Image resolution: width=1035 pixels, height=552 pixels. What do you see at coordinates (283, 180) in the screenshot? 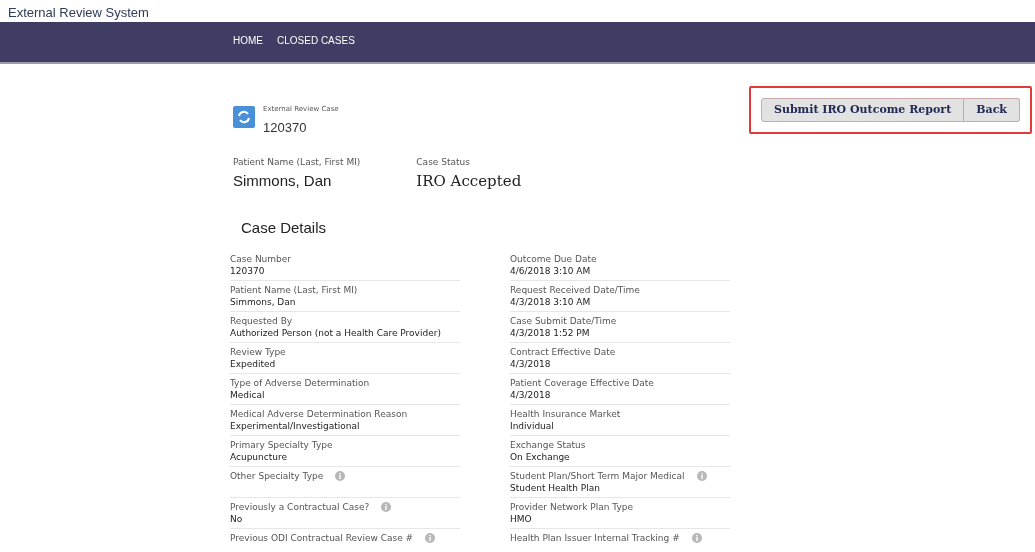
I see `highlight-value: Simmons, Dan` at bounding box center [283, 180].